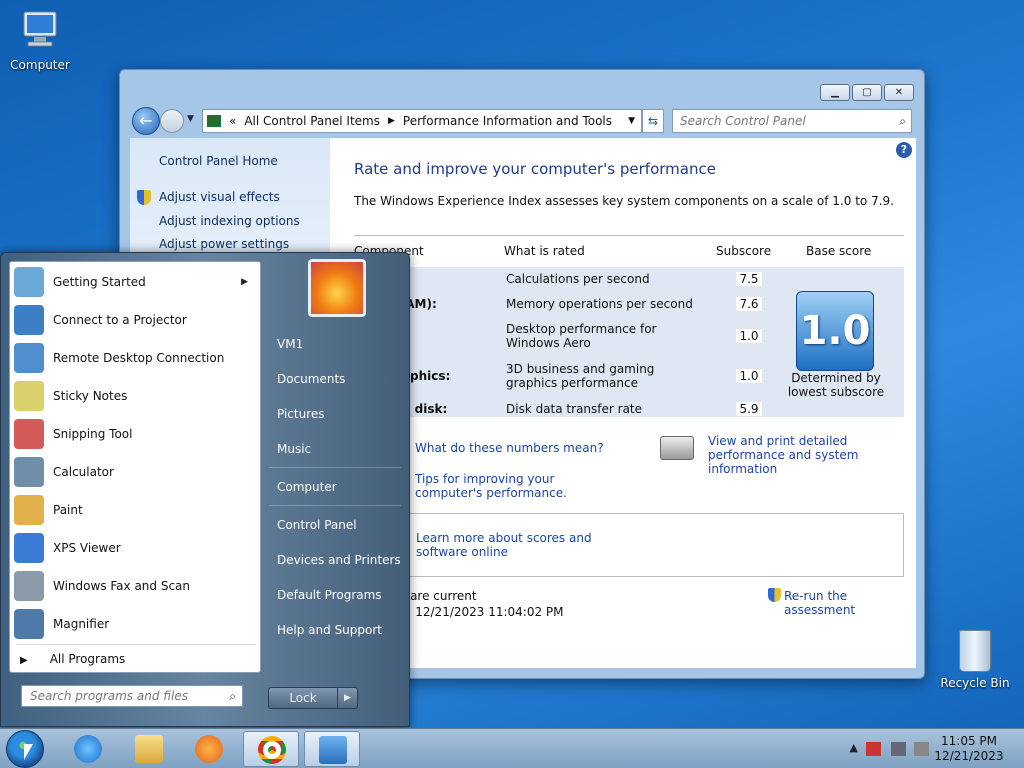  Describe the element at coordinates (337, 288) in the screenshot. I see `user-avatar` at that location.